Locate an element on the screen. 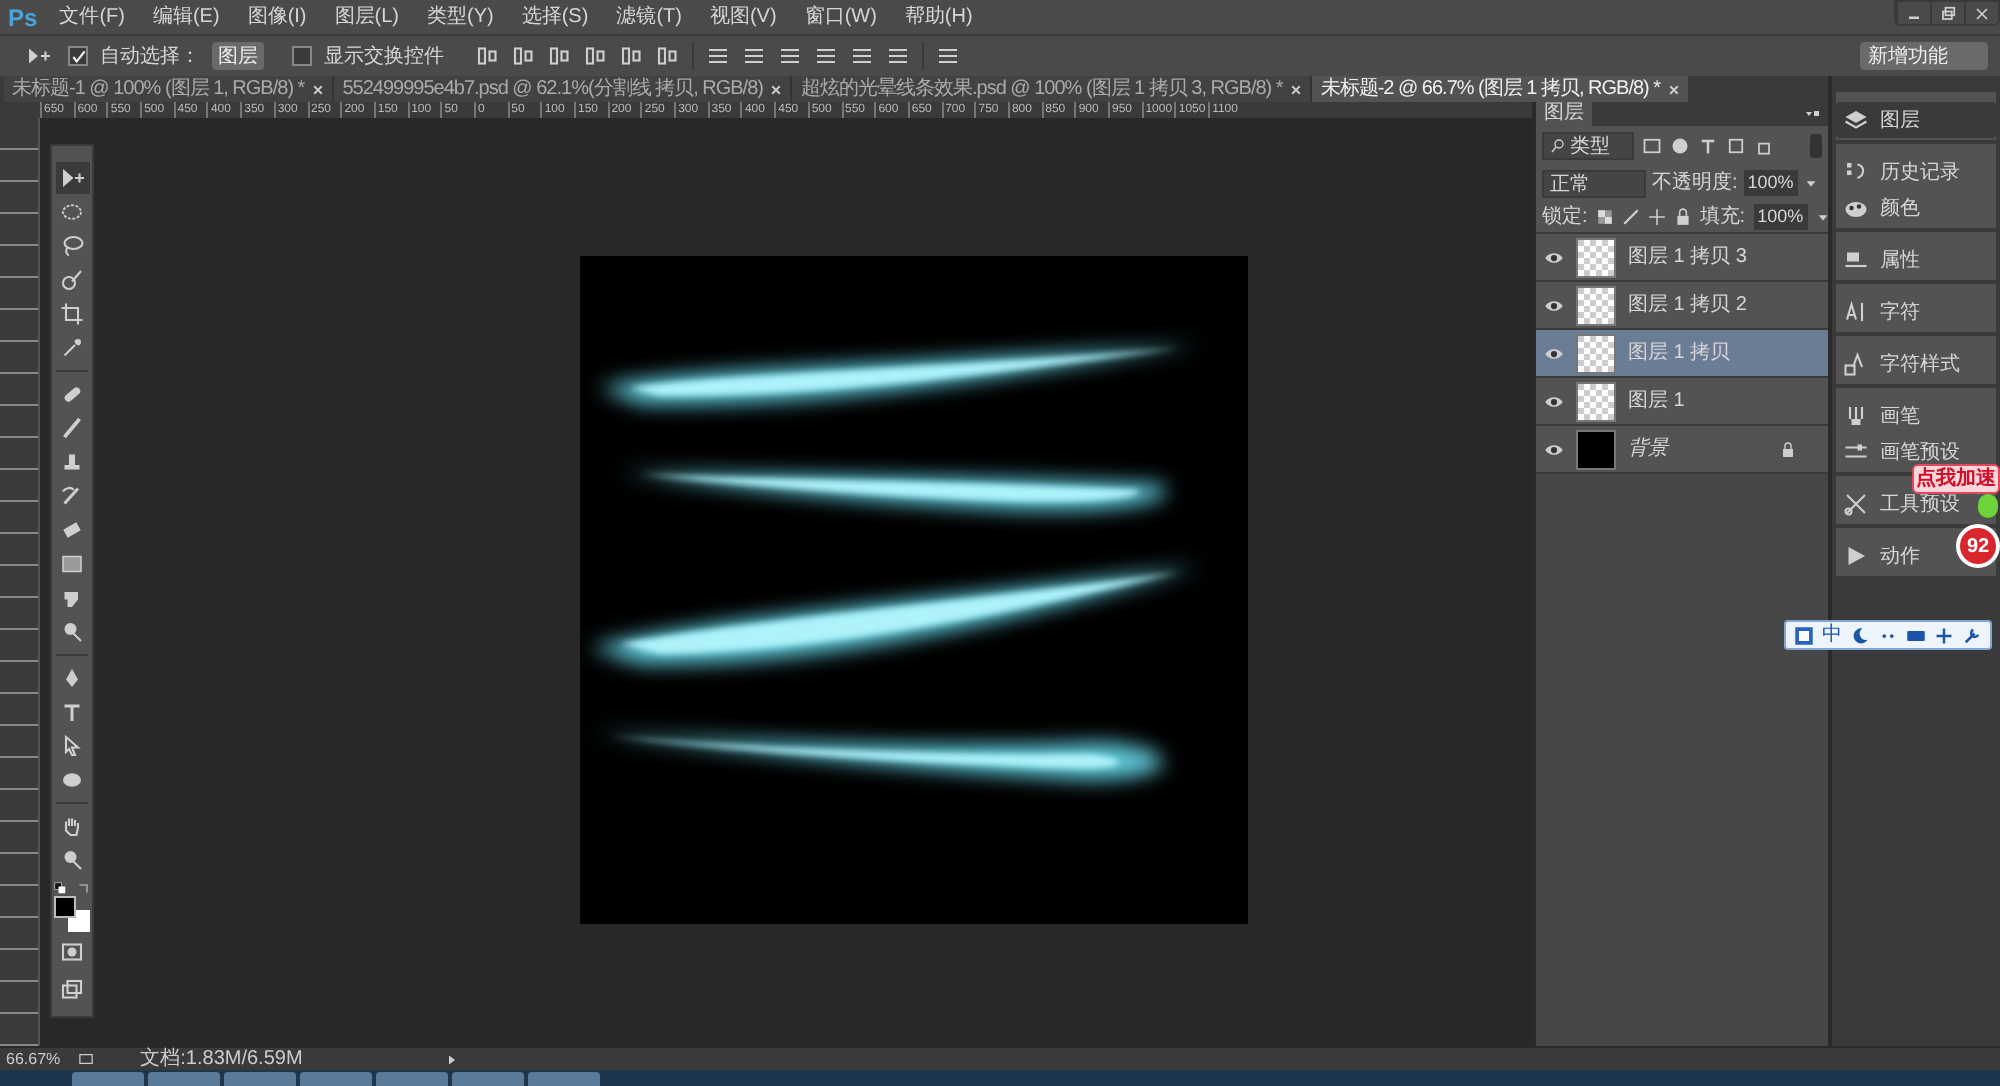 This screenshot has height=1086, width=2000. menu-item: 文件(F) is located at coordinates (92, 17).